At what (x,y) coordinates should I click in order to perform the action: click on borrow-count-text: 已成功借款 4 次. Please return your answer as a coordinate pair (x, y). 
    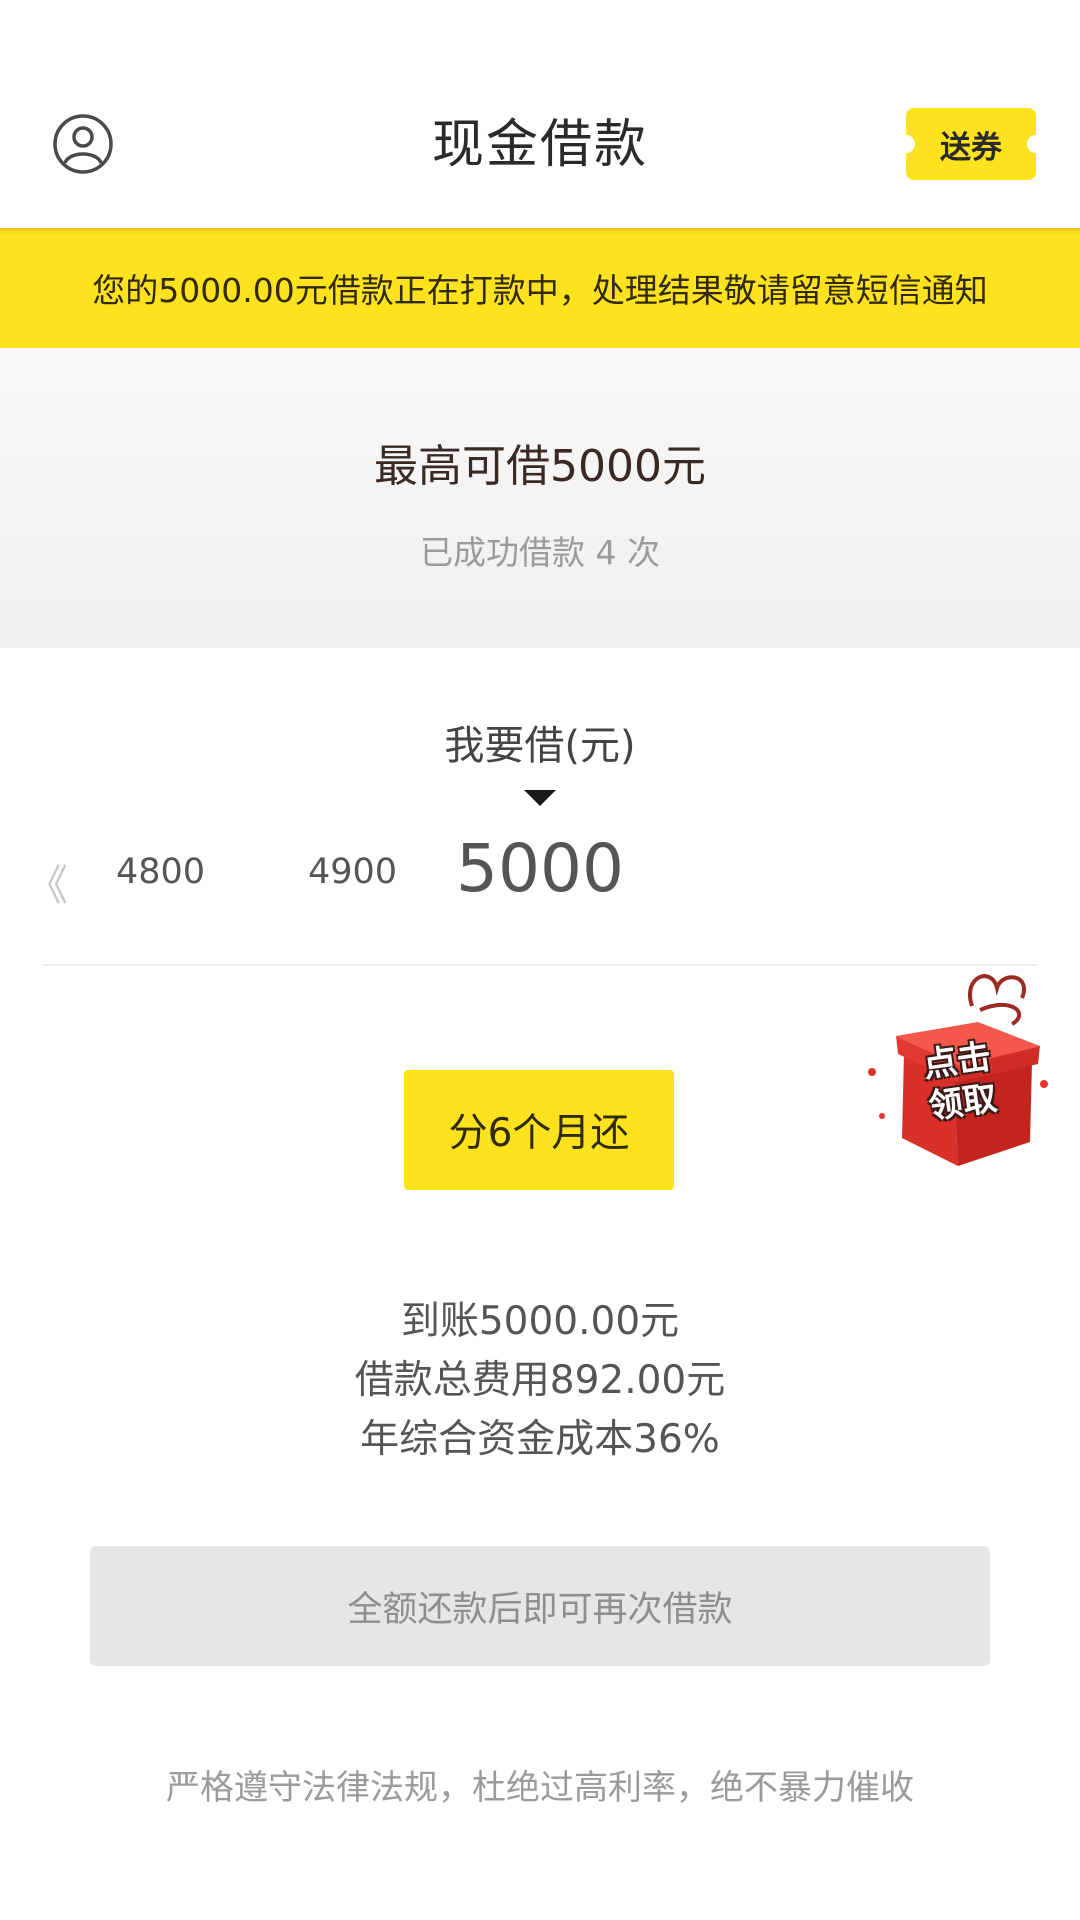
    Looking at the image, I should click on (540, 552).